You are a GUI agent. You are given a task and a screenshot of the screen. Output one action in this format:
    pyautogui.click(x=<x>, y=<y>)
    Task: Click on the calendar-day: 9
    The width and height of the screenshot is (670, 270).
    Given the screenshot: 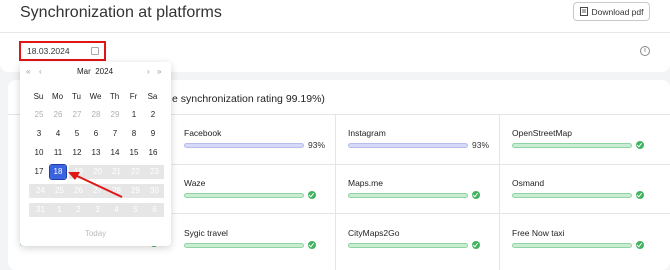 What is the action you would take?
    pyautogui.click(x=153, y=134)
    